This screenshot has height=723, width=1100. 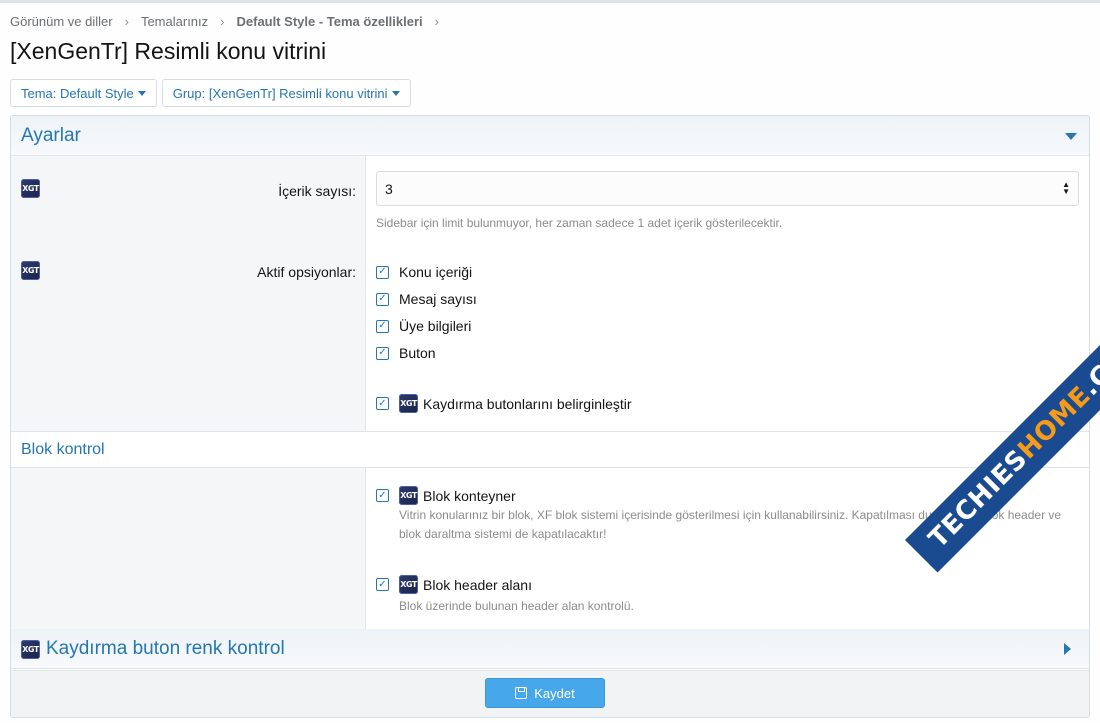 I want to click on page-title: [XenGenTr] Resimli konu vitrini, so click(x=168, y=51).